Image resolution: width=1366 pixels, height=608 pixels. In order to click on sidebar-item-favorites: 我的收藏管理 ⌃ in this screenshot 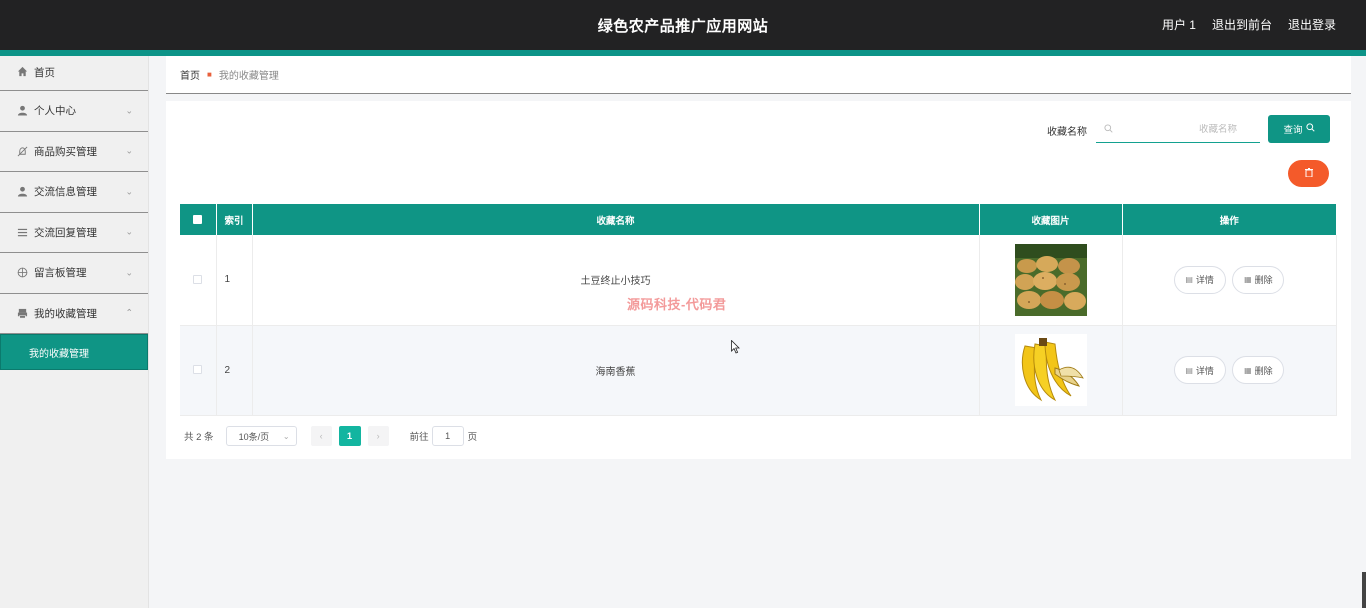, I will do `click(74, 314)`.